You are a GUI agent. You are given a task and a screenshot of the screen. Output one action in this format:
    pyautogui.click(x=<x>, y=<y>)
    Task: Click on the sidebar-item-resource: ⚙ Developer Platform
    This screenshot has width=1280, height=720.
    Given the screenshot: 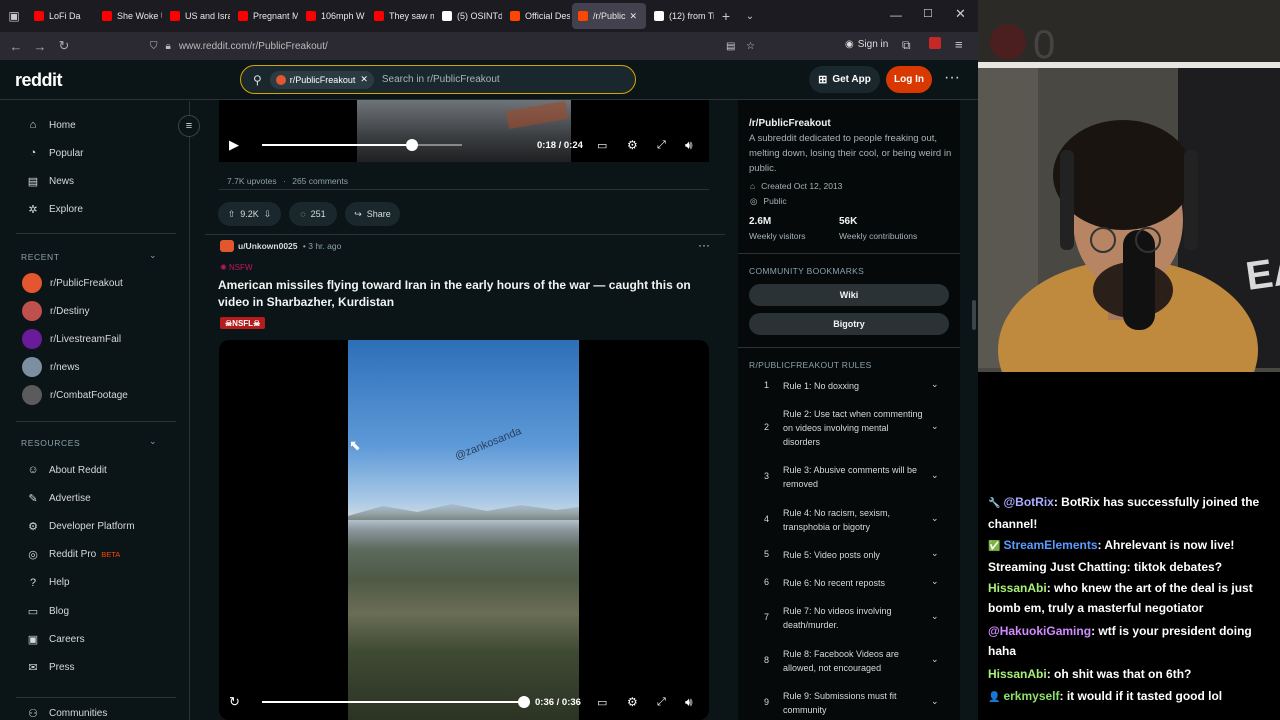 What is the action you would take?
    pyautogui.click(x=90, y=526)
    